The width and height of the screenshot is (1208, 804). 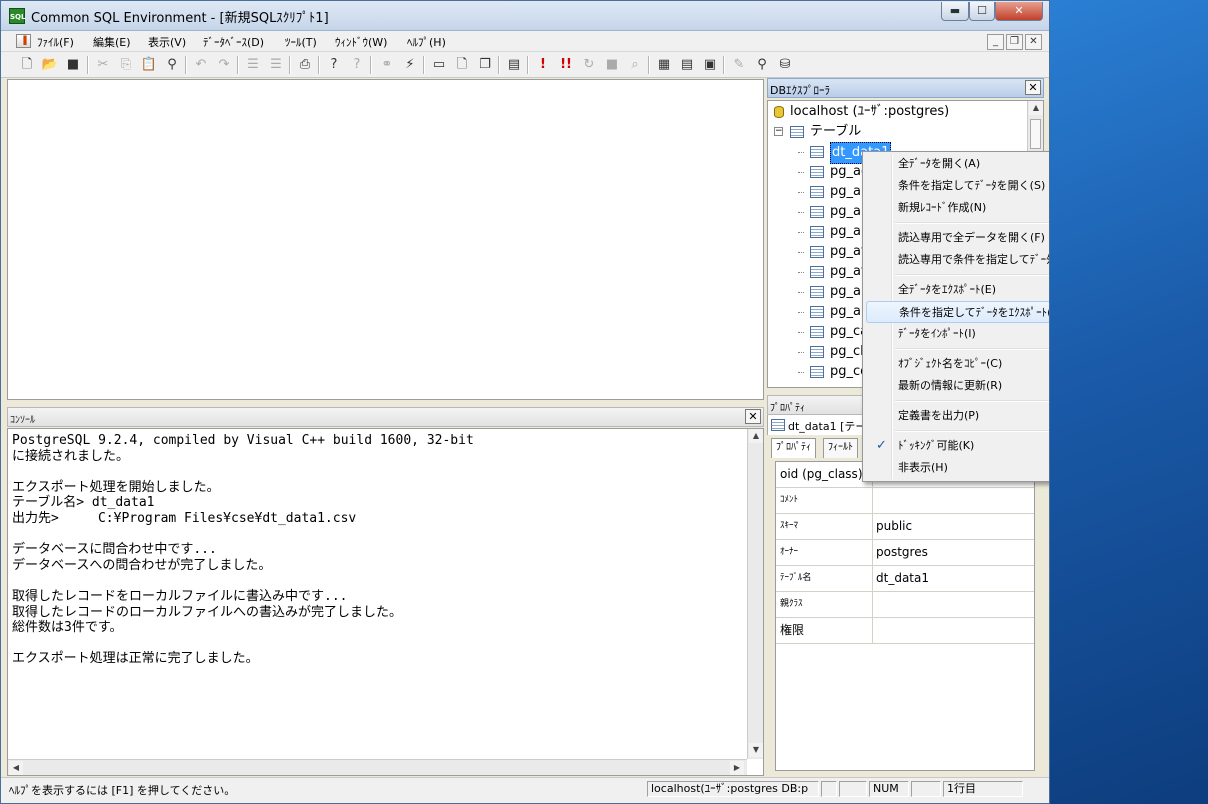 I want to click on mdi-restore-button: ❐, so click(x=1014, y=42).